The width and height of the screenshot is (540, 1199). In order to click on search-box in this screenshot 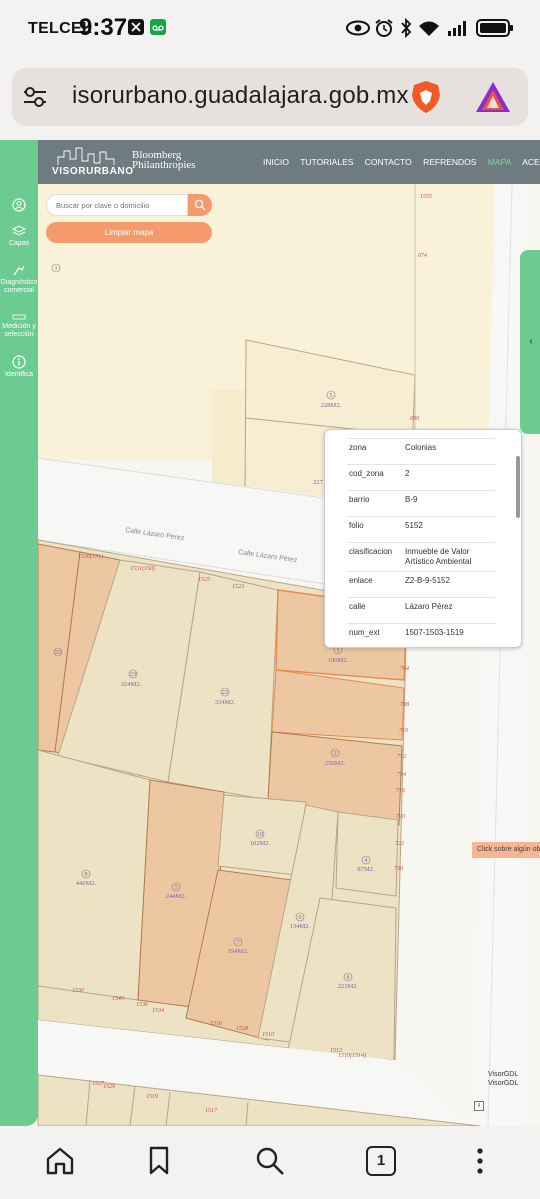, I will do `click(117, 205)`.